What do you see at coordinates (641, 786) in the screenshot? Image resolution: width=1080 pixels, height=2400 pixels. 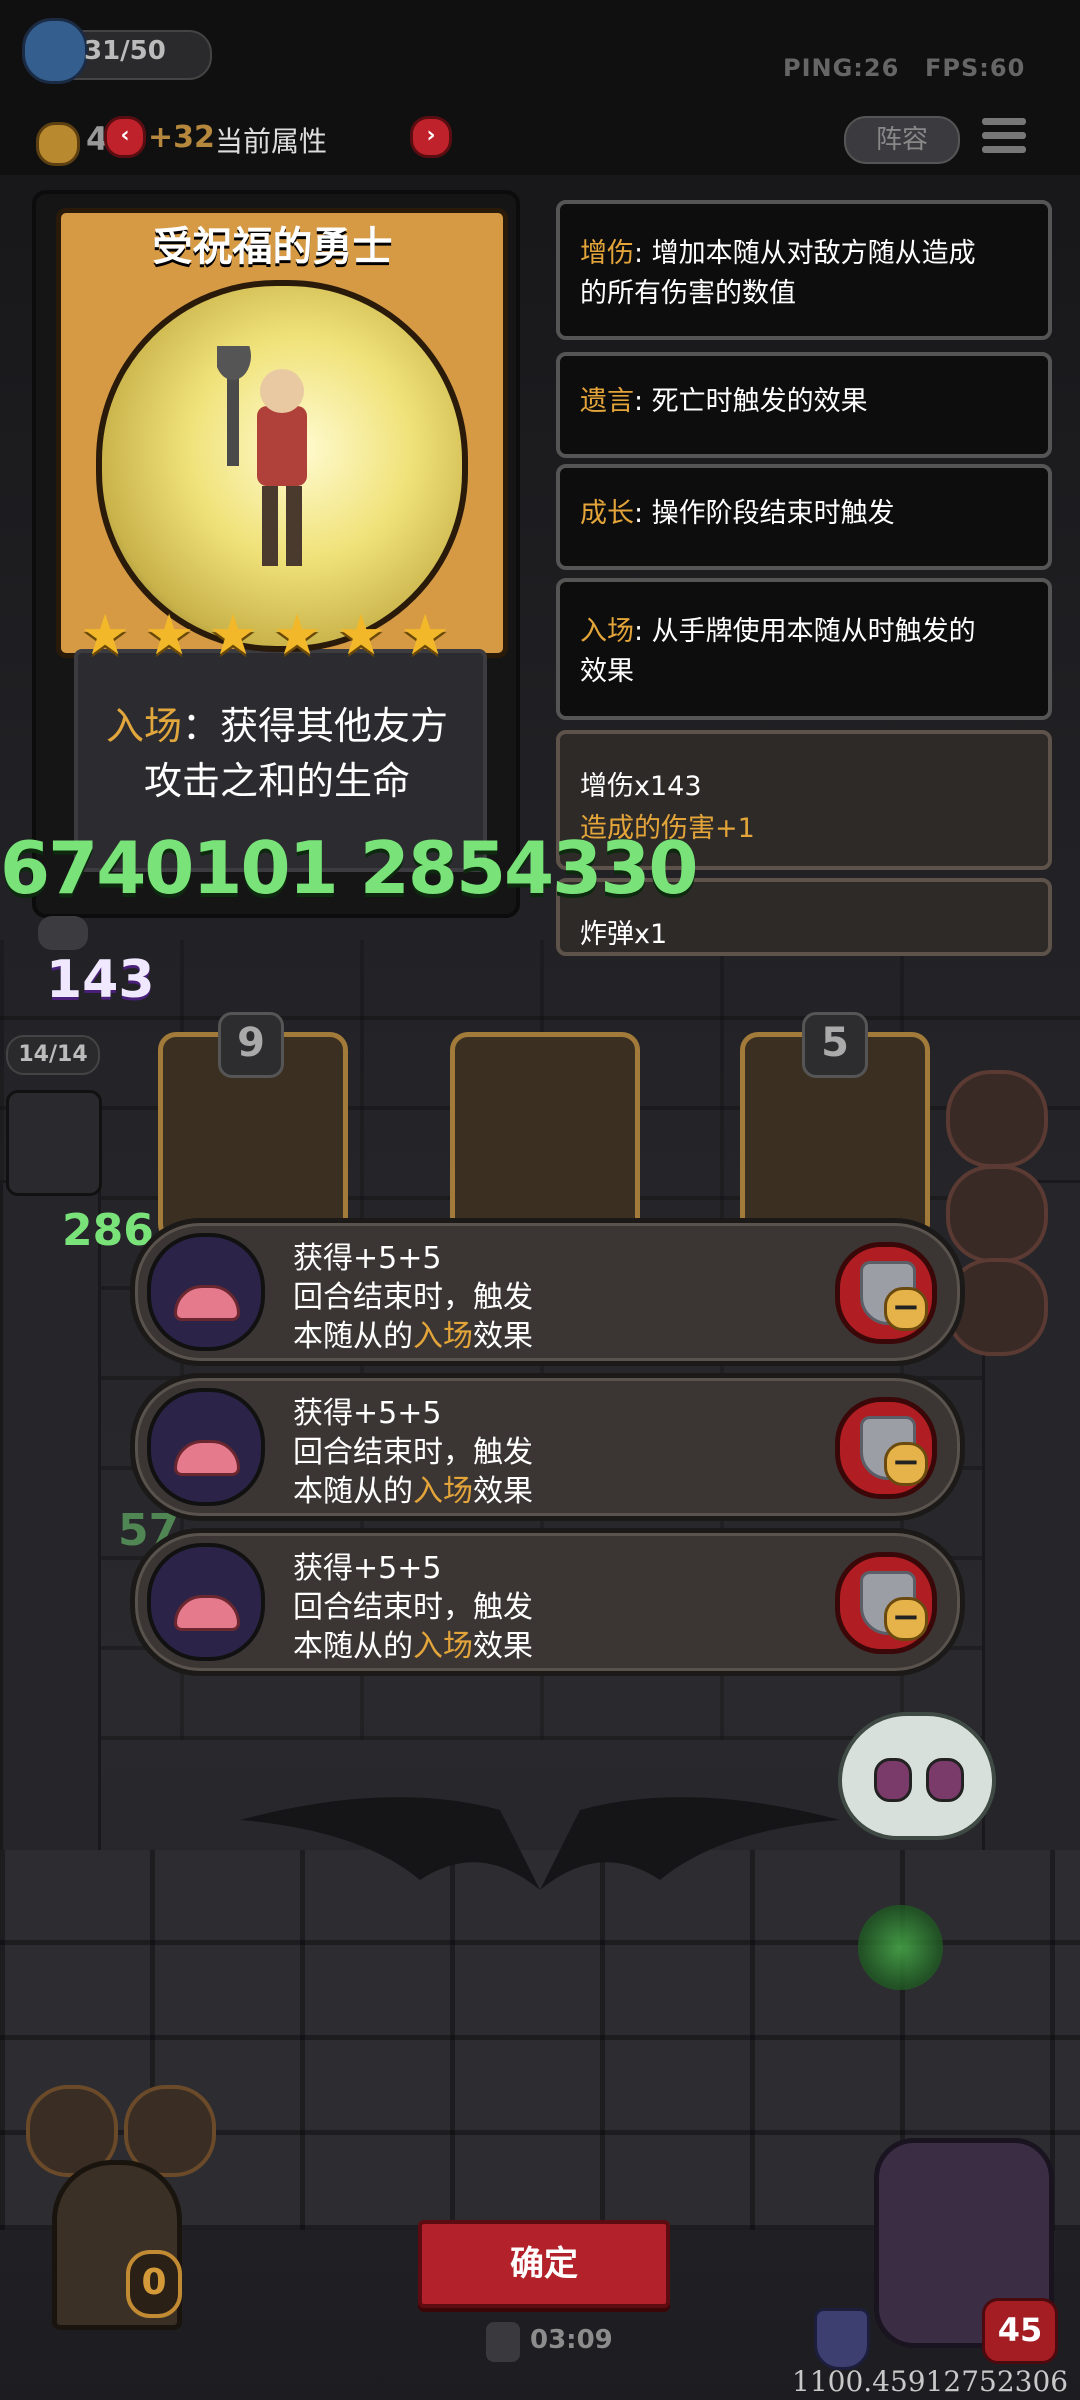 I see `buff-name: 增伤x143` at bounding box center [641, 786].